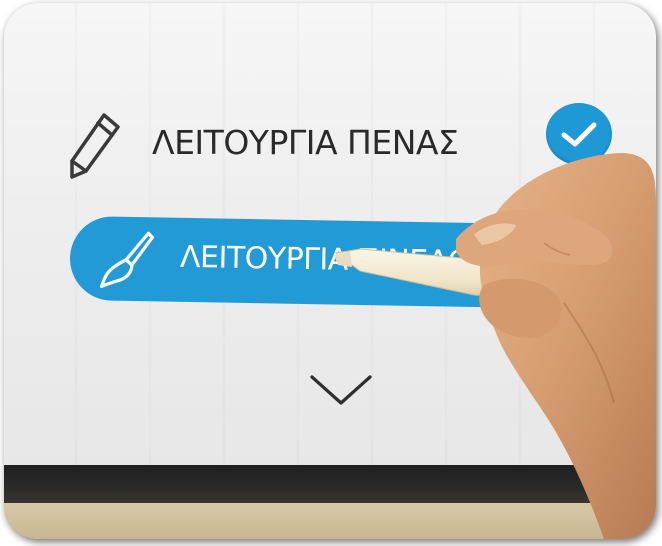  What do you see at coordinates (305, 142) in the screenshot?
I see `pen-mode-label: ΛΕΙΤΟΥΡΓΙΑ ΠΕΝΑΣ` at bounding box center [305, 142].